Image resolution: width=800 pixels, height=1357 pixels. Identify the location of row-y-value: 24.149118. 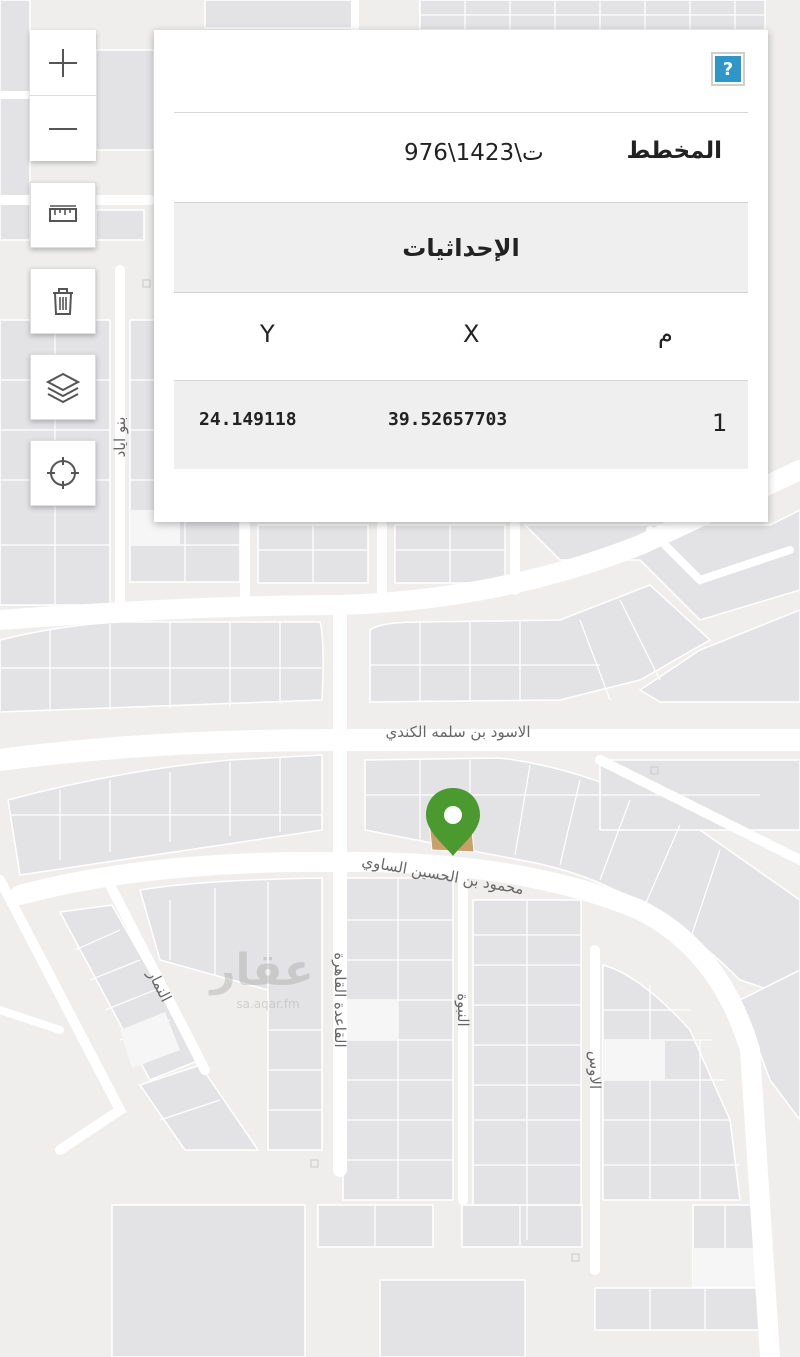
(248, 419).